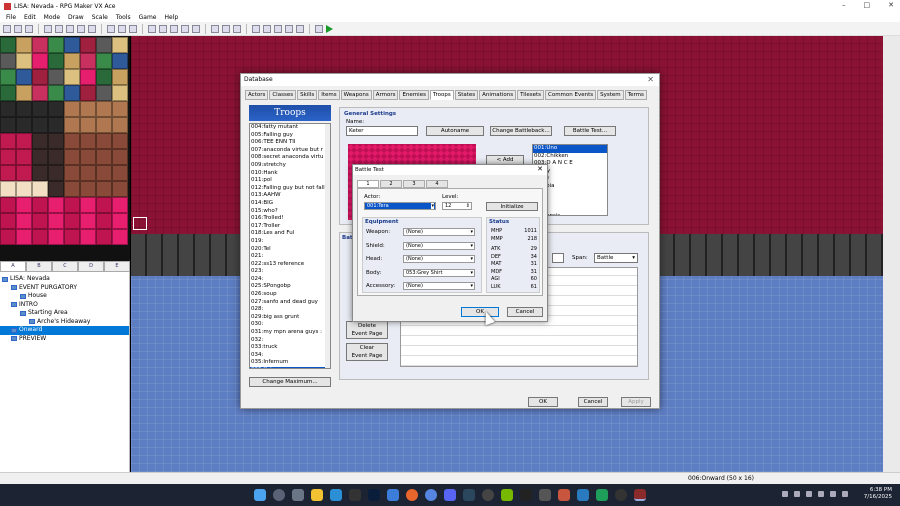 Image resolution: width=900 pixels, height=506 pixels. What do you see at coordinates (368, 184) in the screenshot?
I see `party-member-tab-1: 1` at bounding box center [368, 184].